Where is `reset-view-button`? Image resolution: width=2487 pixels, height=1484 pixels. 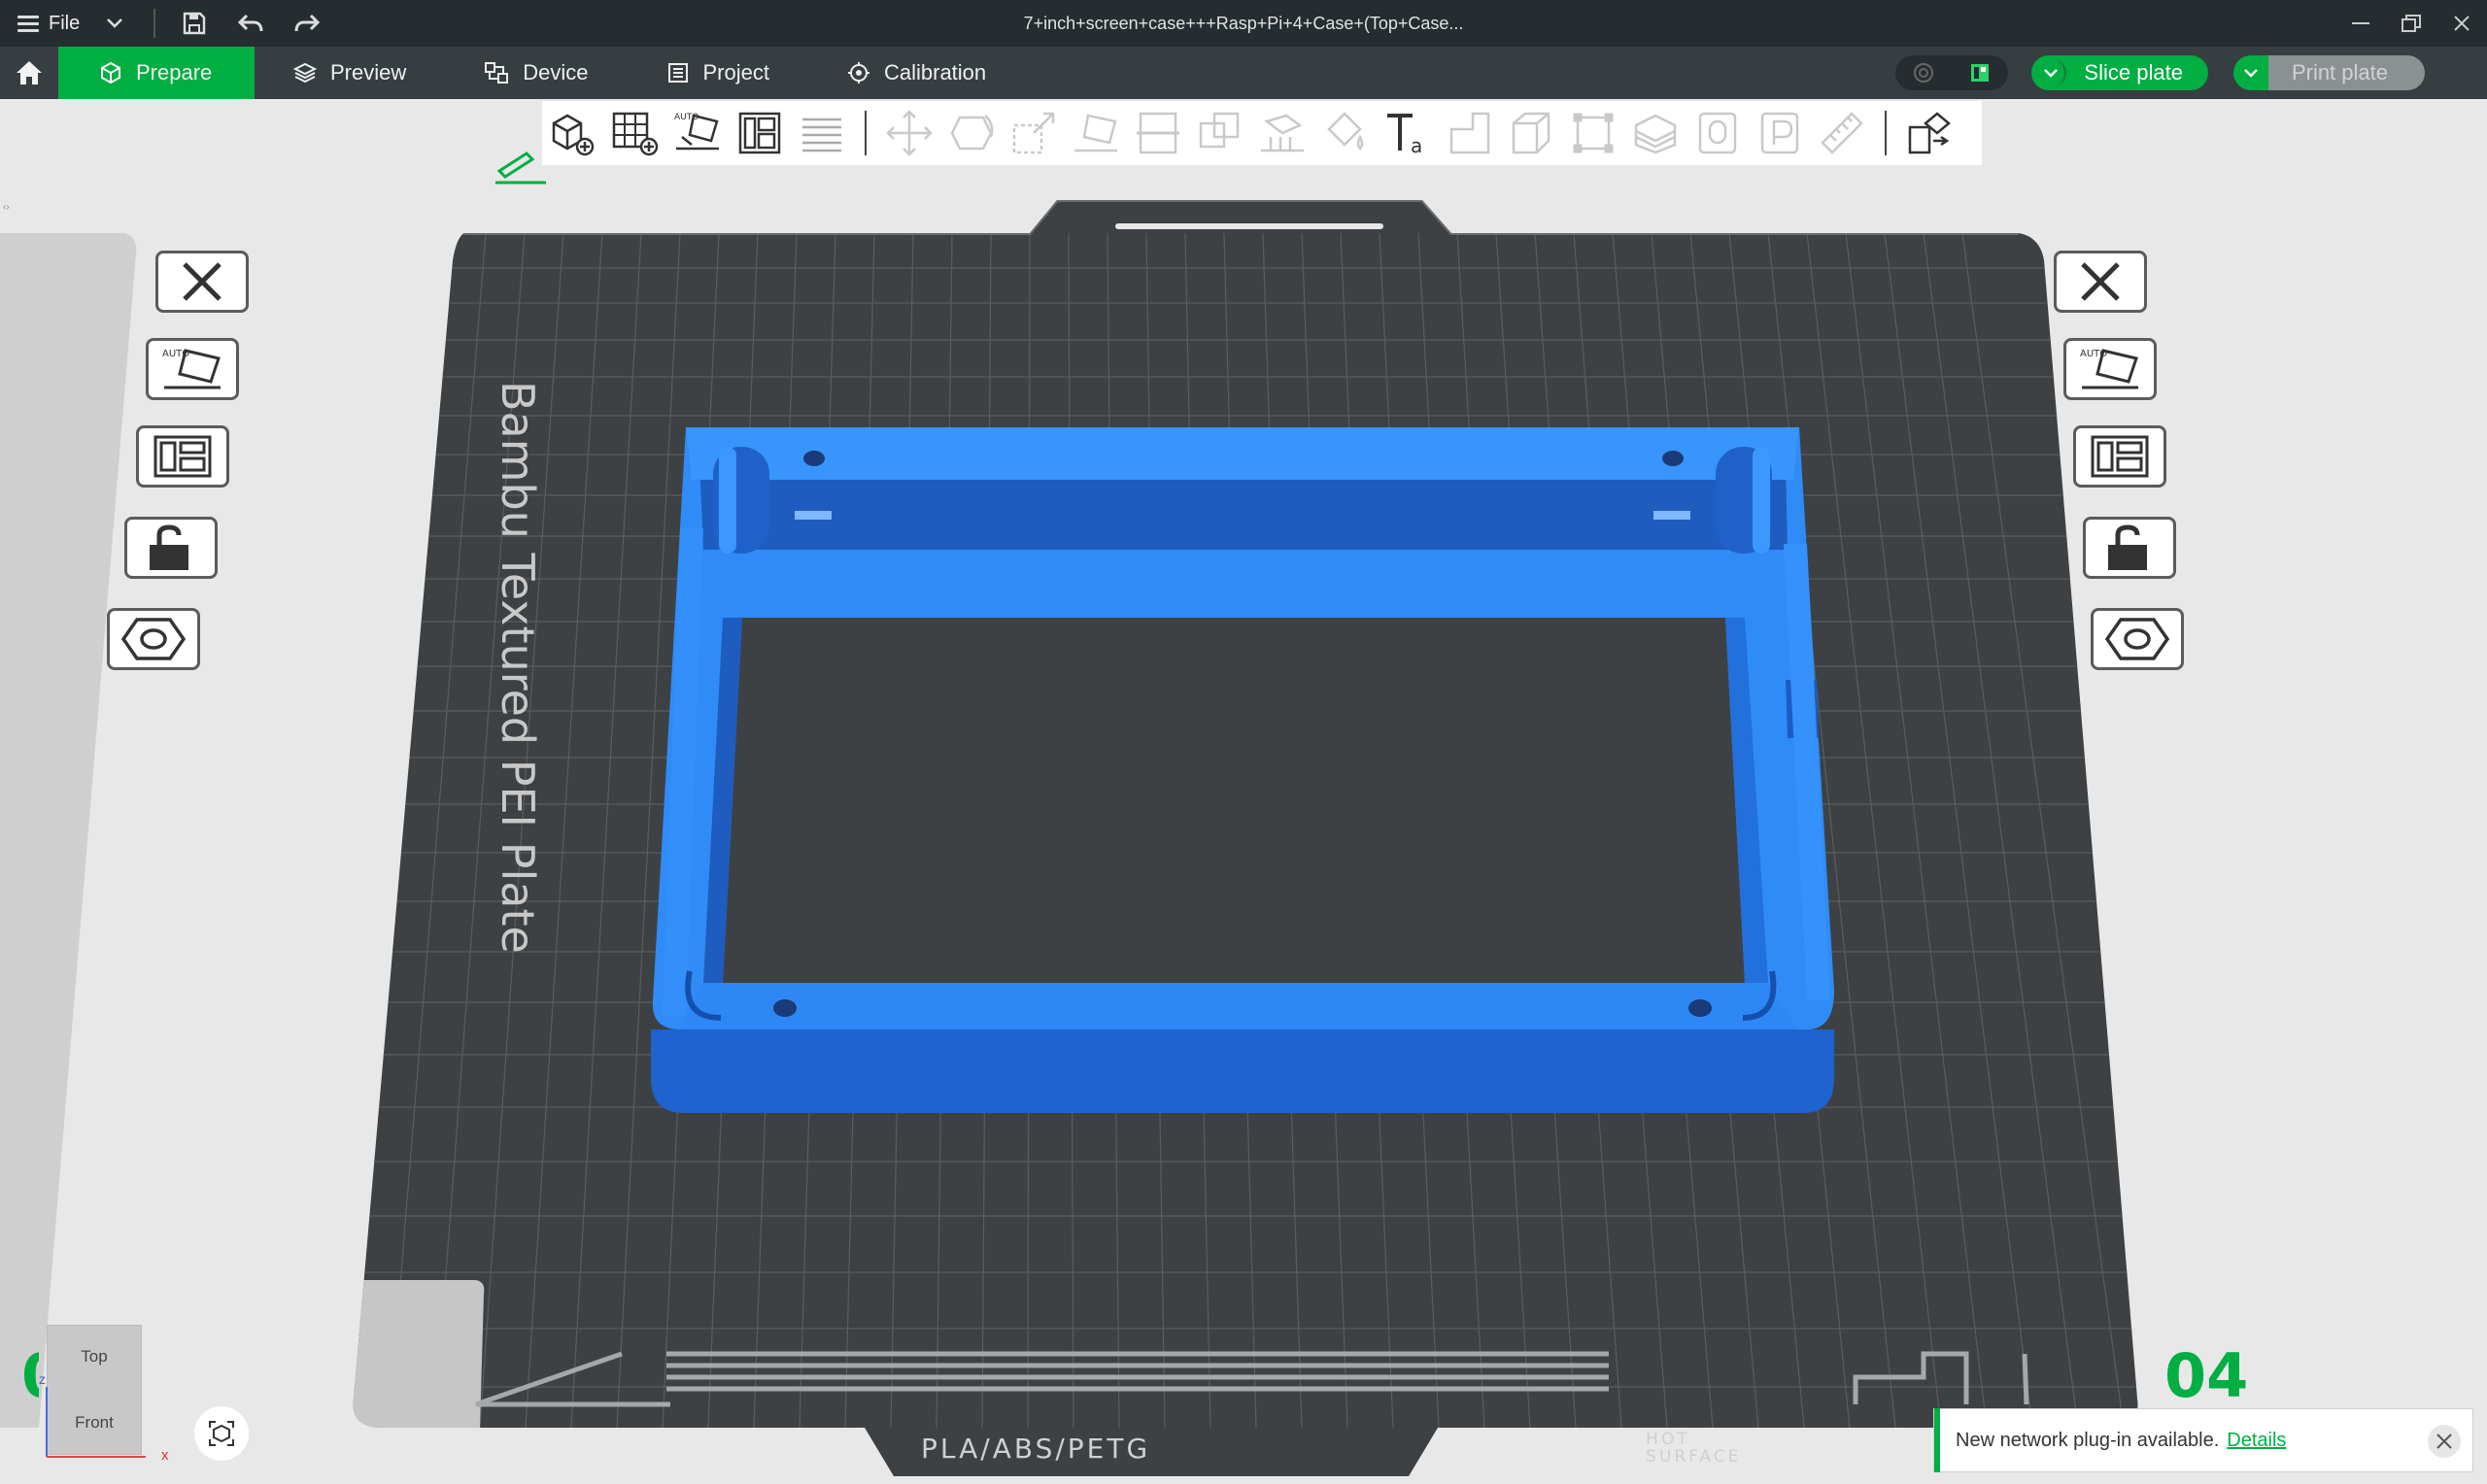 reset-view-button is located at coordinates (221, 1433).